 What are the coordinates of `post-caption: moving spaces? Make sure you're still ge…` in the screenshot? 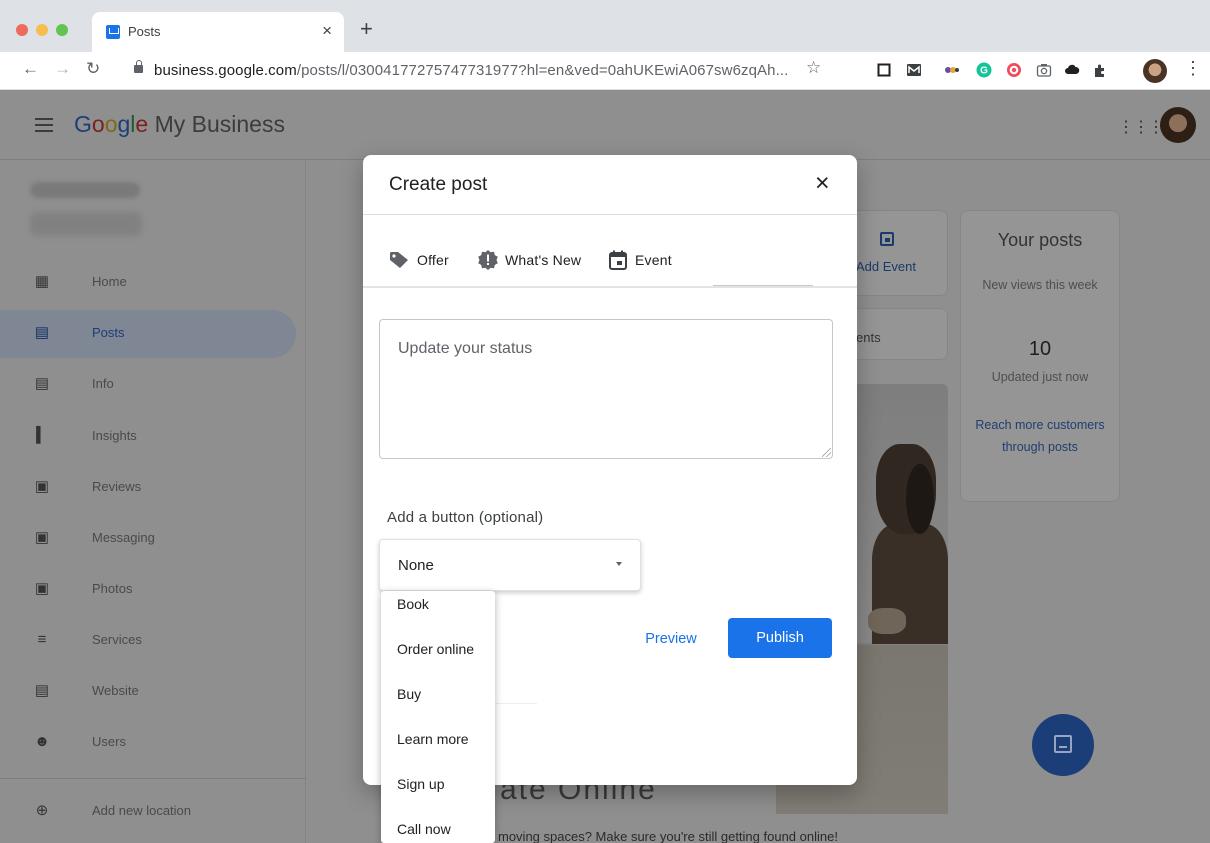 It's located at (668, 836).